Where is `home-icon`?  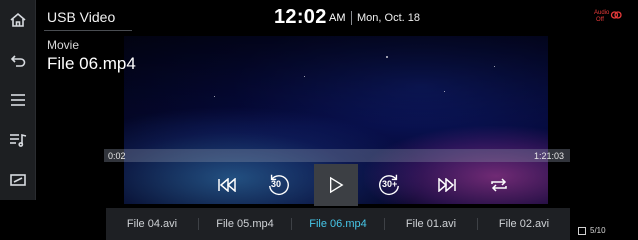
home-icon is located at coordinates (17, 19).